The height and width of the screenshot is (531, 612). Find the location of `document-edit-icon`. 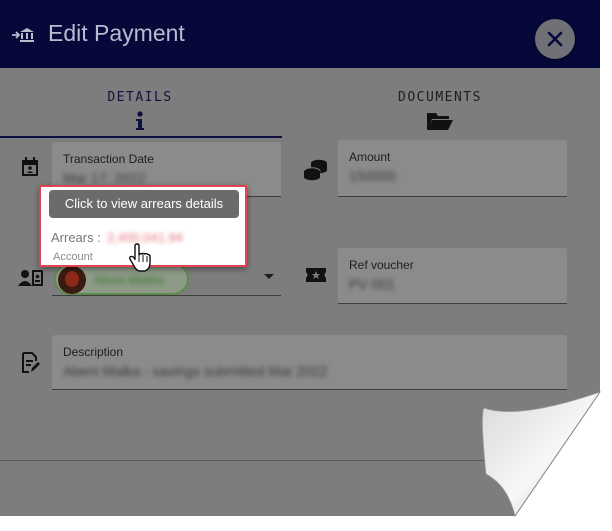

document-edit-icon is located at coordinates (31, 362).